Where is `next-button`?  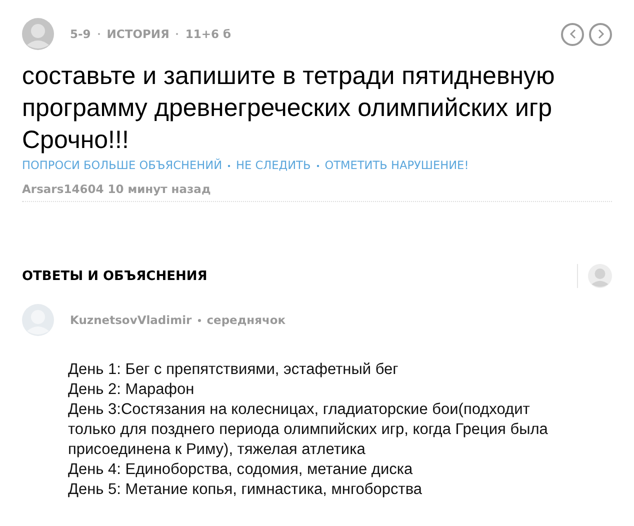 next-button is located at coordinates (600, 34).